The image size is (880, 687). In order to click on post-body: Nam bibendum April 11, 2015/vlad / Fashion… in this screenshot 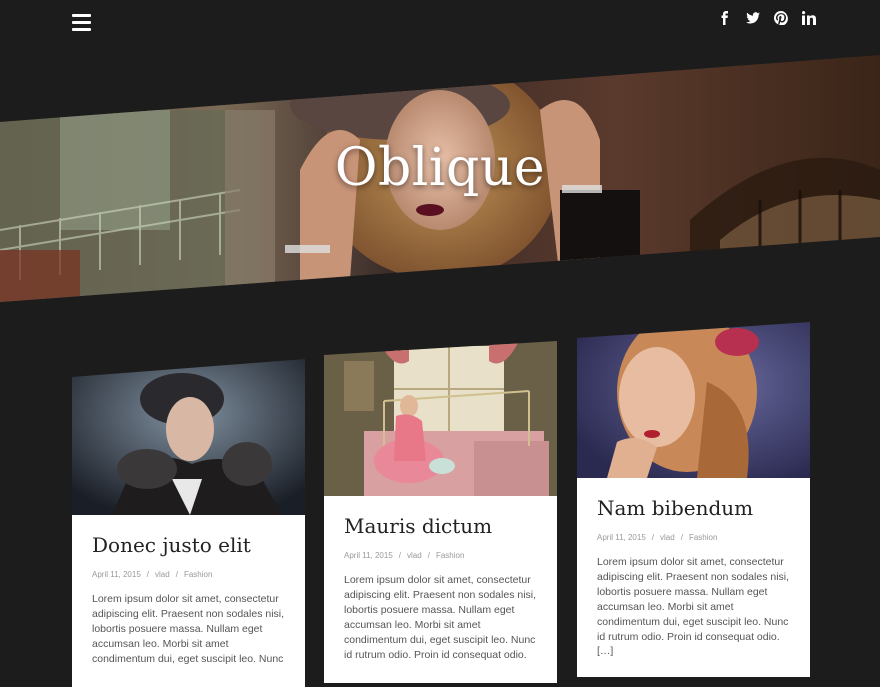, I will do `click(693, 577)`.